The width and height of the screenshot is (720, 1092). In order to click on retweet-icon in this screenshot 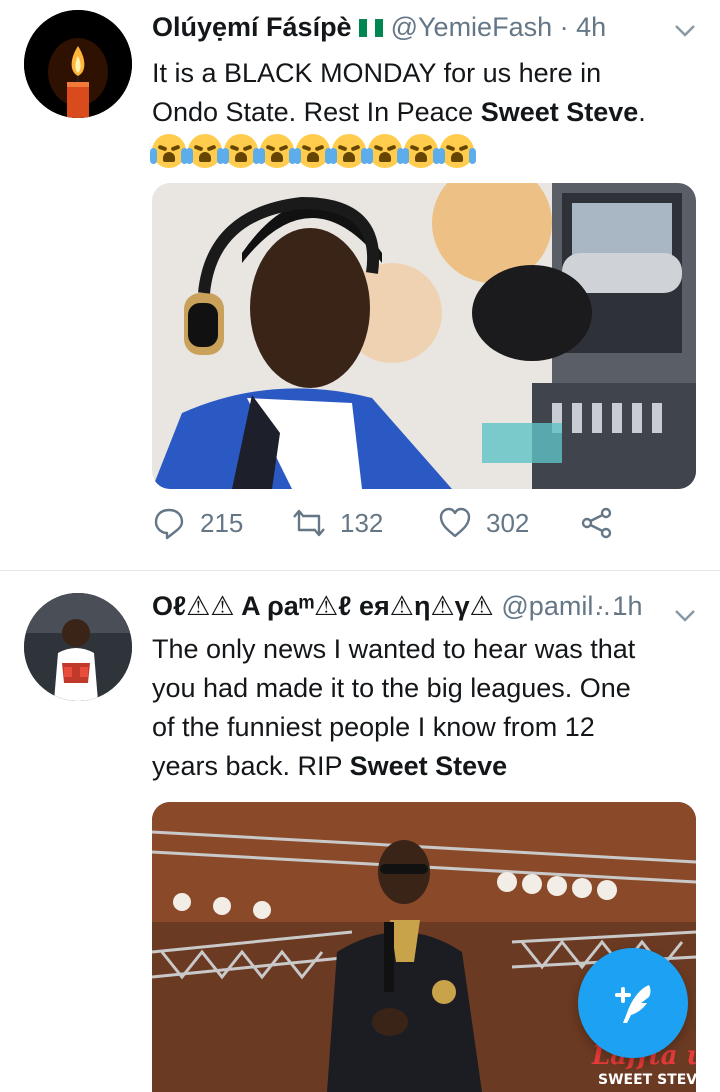, I will do `click(309, 523)`.